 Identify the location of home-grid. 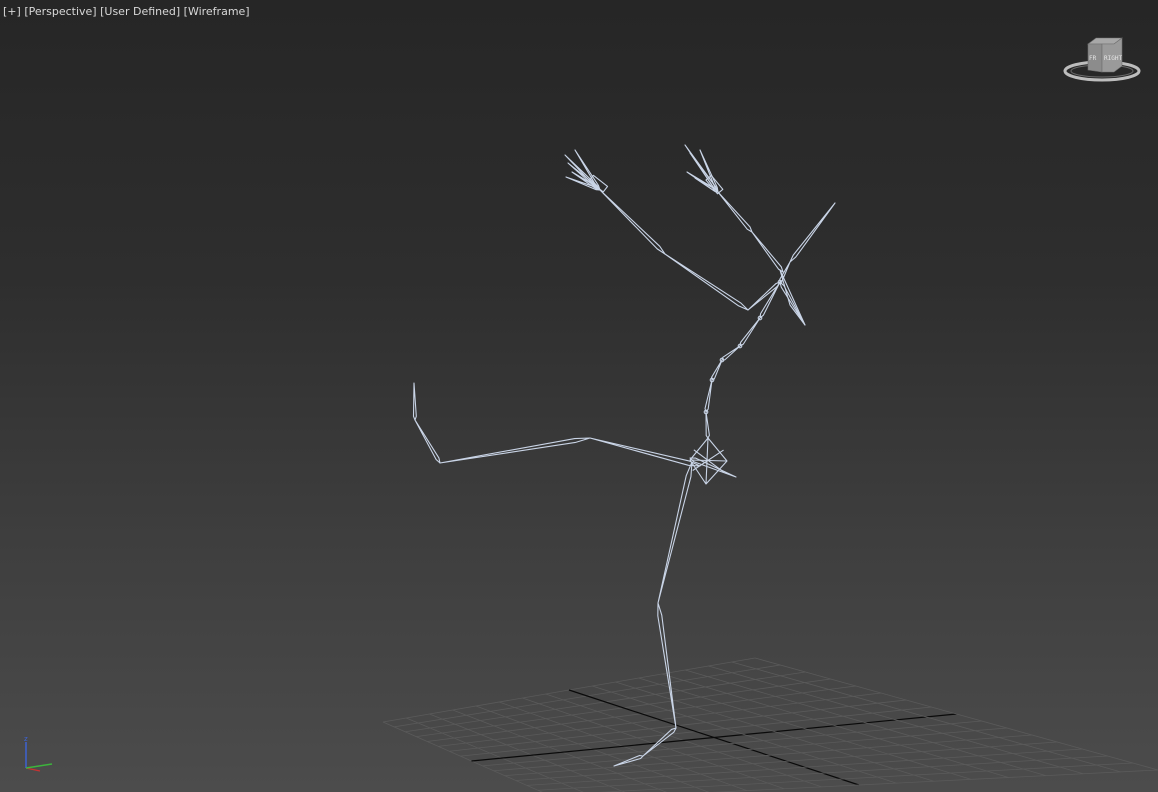
(770, 724).